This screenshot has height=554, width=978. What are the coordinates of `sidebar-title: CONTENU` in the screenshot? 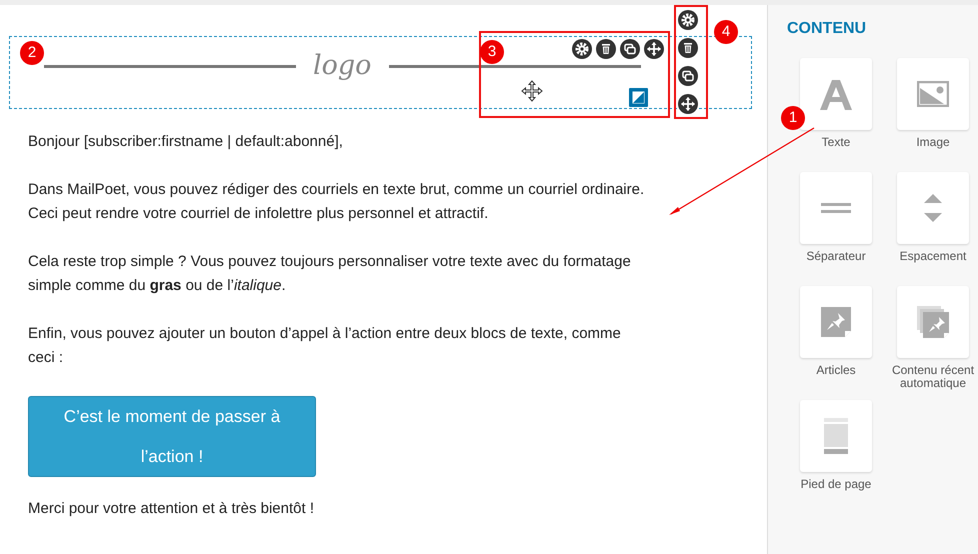 It's located at (827, 29).